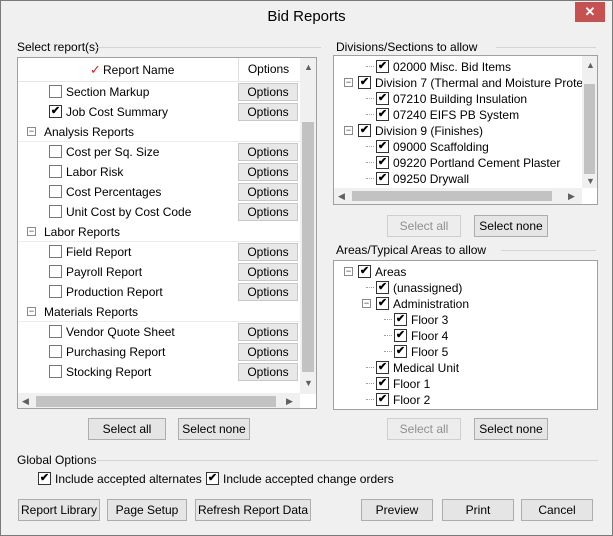 The width and height of the screenshot is (613, 536). Describe the element at coordinates (459, 399) in the screenshot. I see `tree-item: ✔ Floor 2` at that location.